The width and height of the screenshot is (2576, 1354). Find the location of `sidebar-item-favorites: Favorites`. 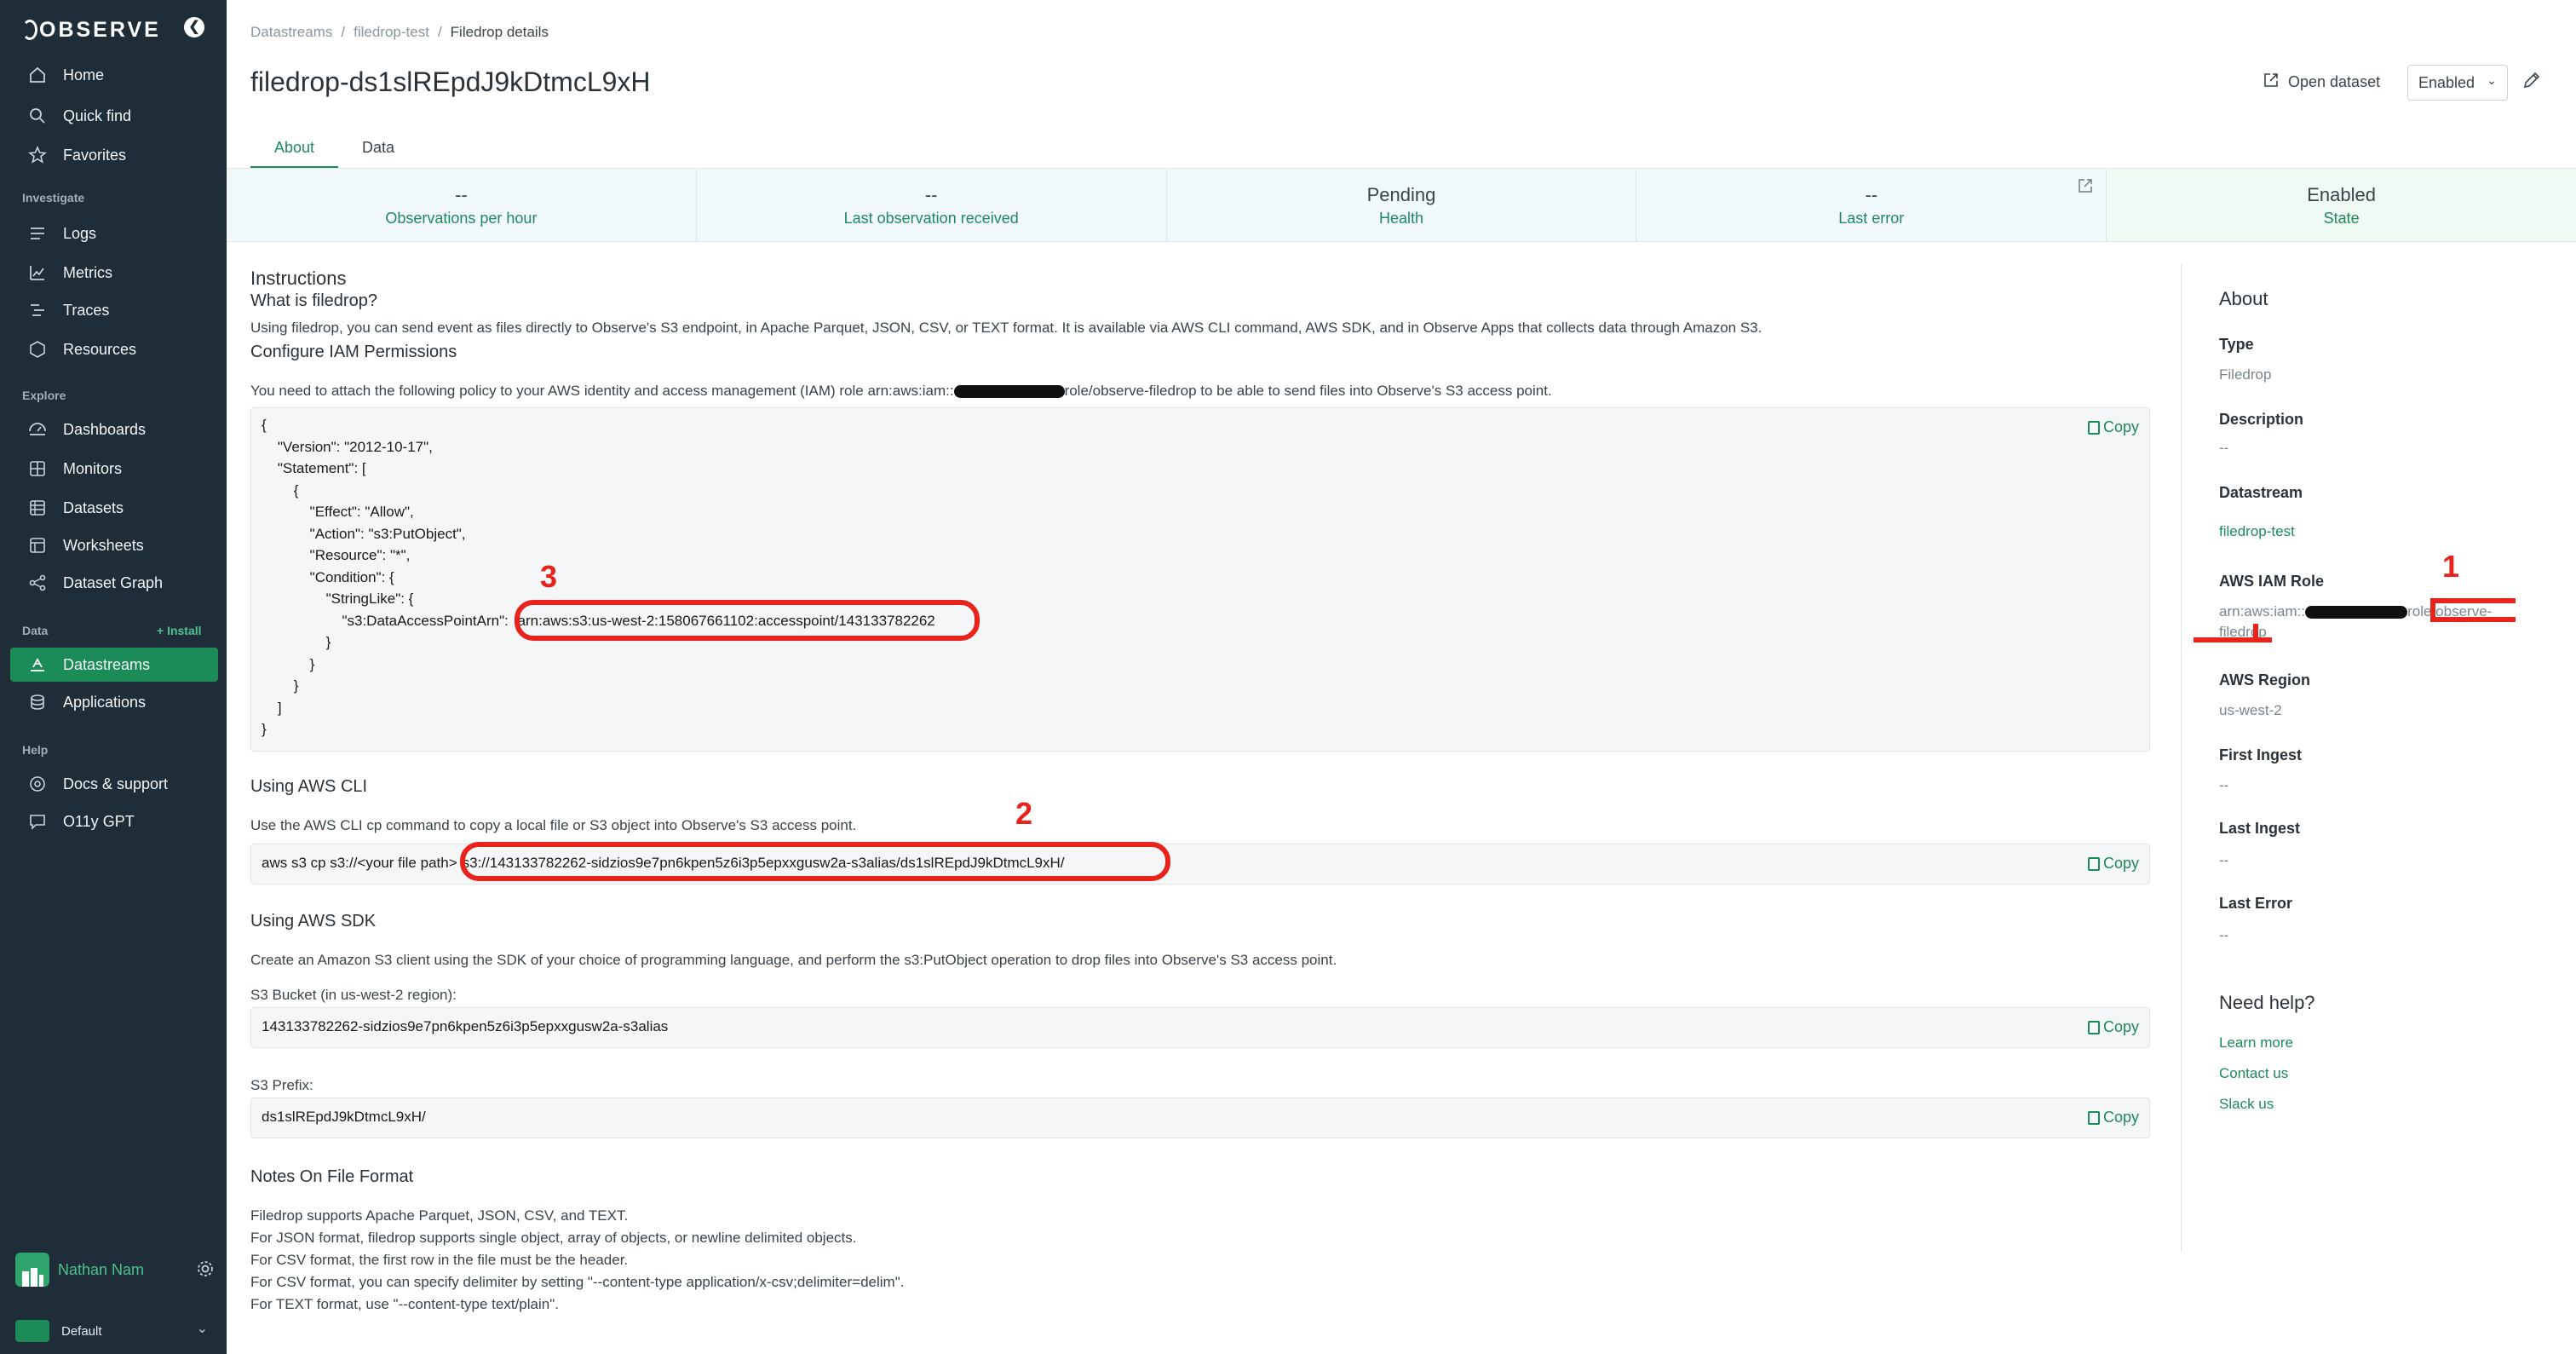

sidebar-item-favorites: Favorites is located at coordinates (114, 155).